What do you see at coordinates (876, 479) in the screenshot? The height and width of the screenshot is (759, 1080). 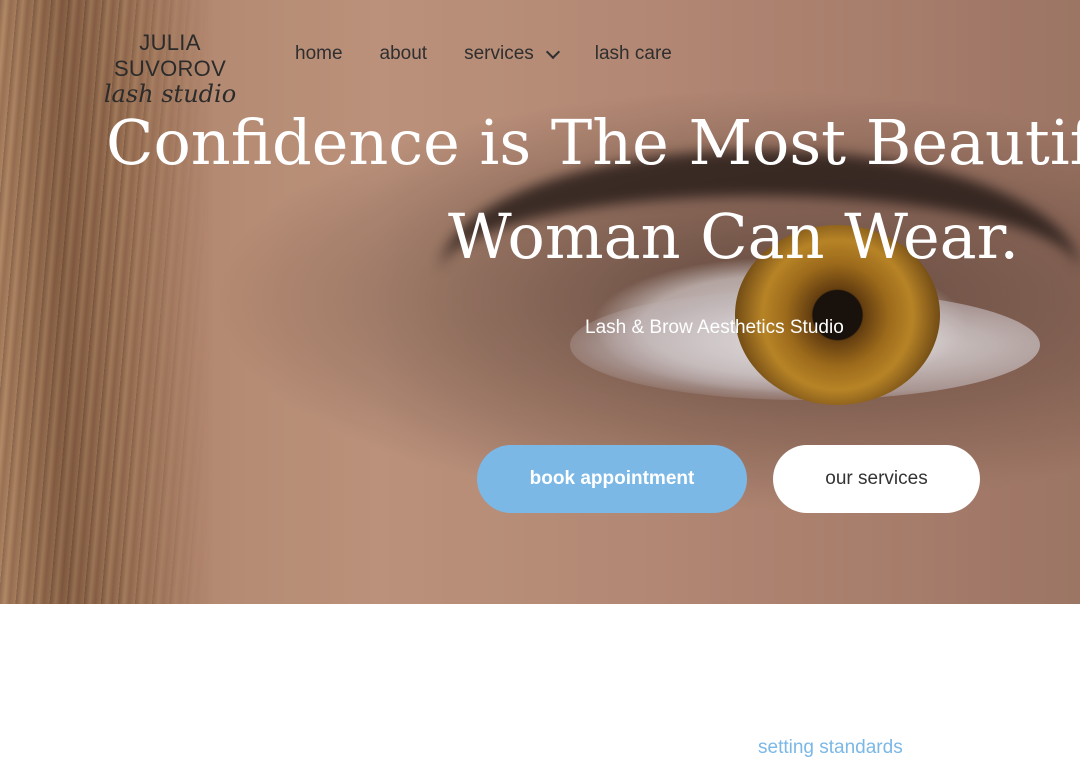 I see `our-services-button: our services` at bounding box center [876, 479].